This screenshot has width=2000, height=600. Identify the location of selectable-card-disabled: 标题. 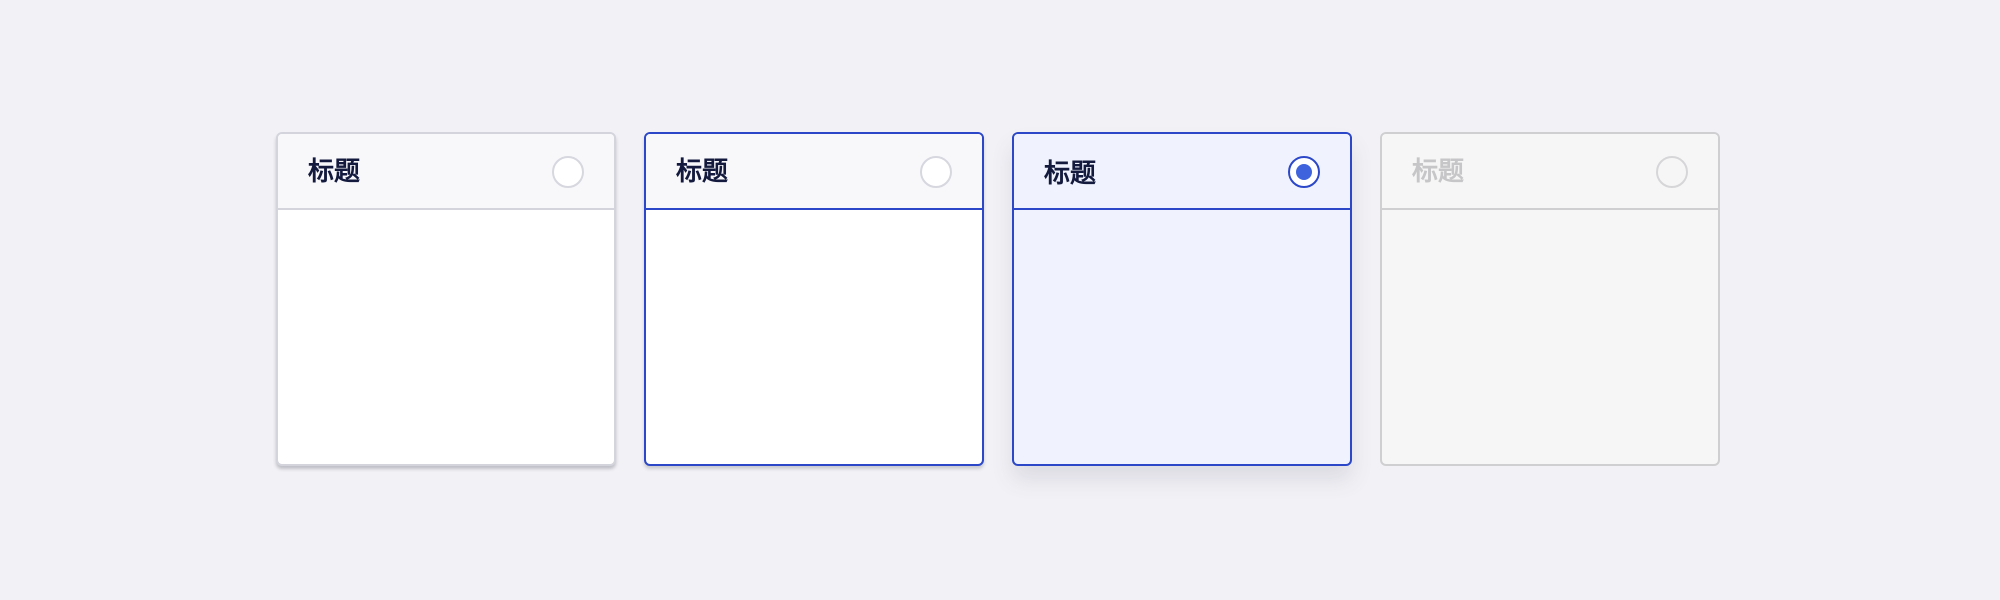
(1550, 299).